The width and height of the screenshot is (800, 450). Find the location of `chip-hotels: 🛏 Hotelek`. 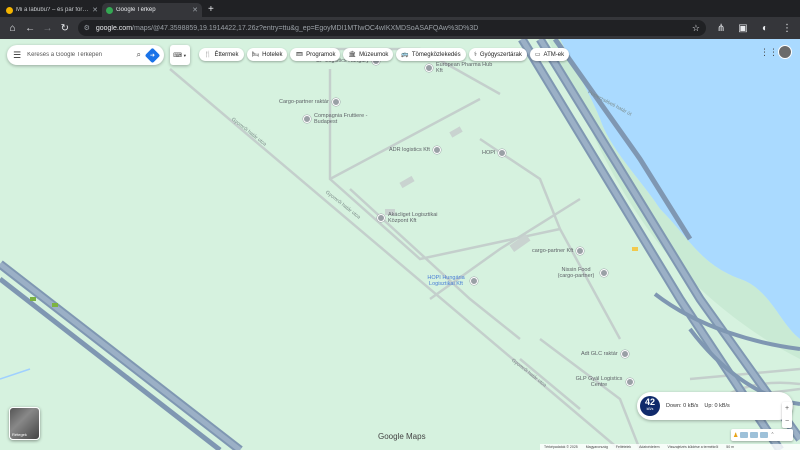

chip-hotels: 🛏 Hotelek is located at coordinates (267, 54).